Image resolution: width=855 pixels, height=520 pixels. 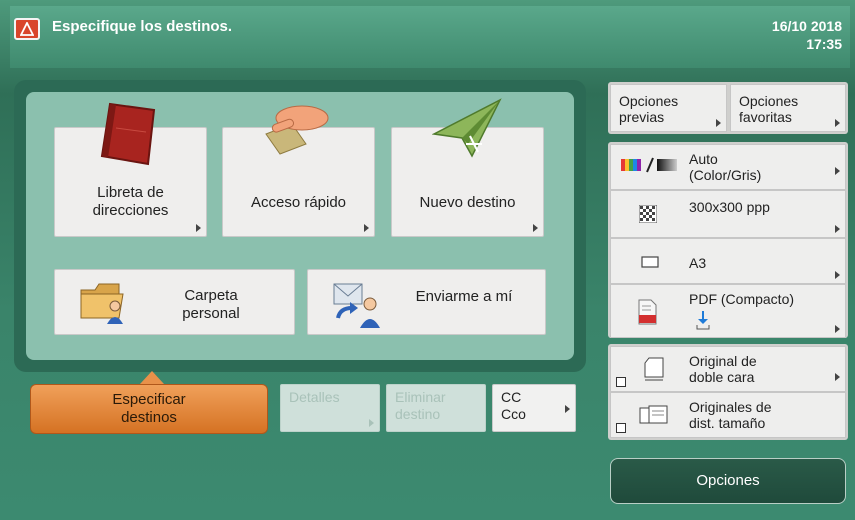 What do you see at coordinates (467, 202) in the screenshot?
I see `new-destination-label: Nuevo destino` at bounding box center [467, 202].